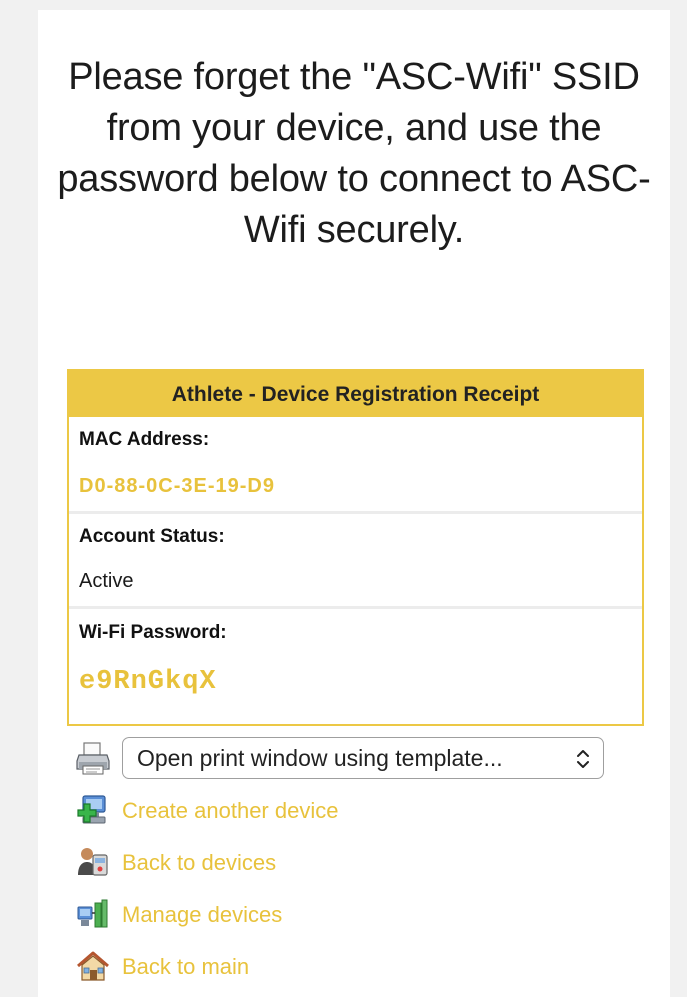 The image size is (687, 997). What do you see at coordinates (355, 663) in the screenshot?
I see `wifi-password-section: Wi-Fi Password: e9RnGkqX` at bounding box center [355, 663].